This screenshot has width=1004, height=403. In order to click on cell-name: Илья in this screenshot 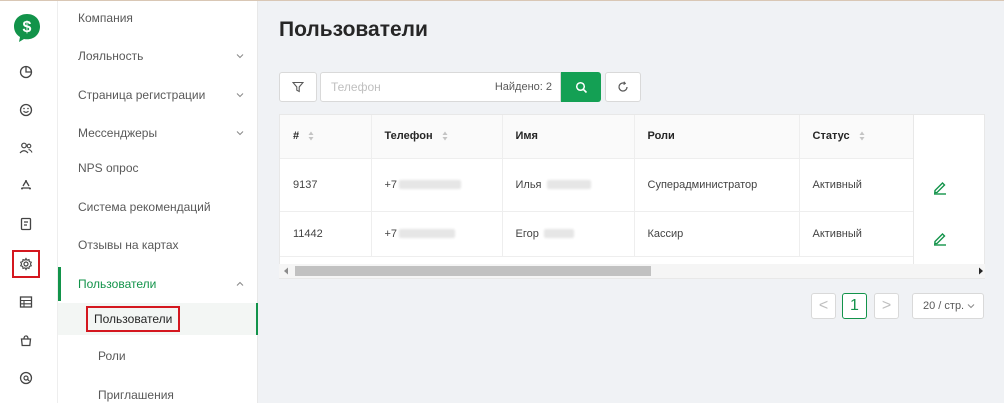, I will do `click(568, 185)`.